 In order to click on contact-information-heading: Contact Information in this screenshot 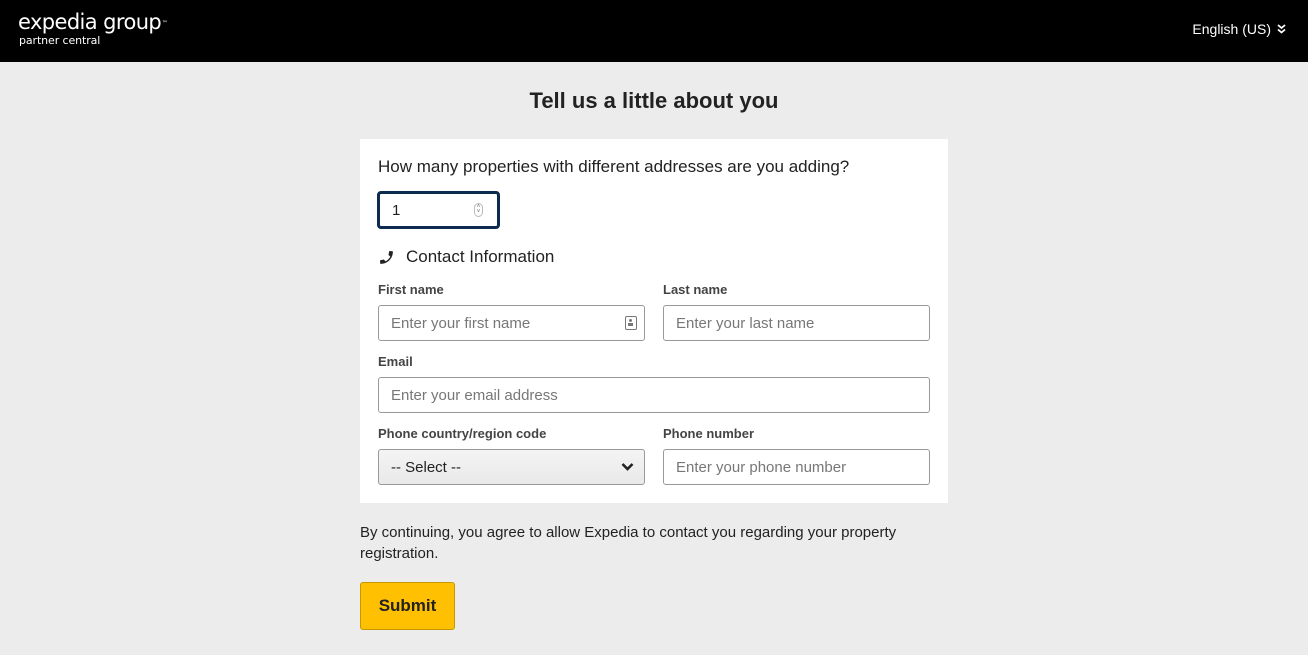, I will do `click(466, 257)`.